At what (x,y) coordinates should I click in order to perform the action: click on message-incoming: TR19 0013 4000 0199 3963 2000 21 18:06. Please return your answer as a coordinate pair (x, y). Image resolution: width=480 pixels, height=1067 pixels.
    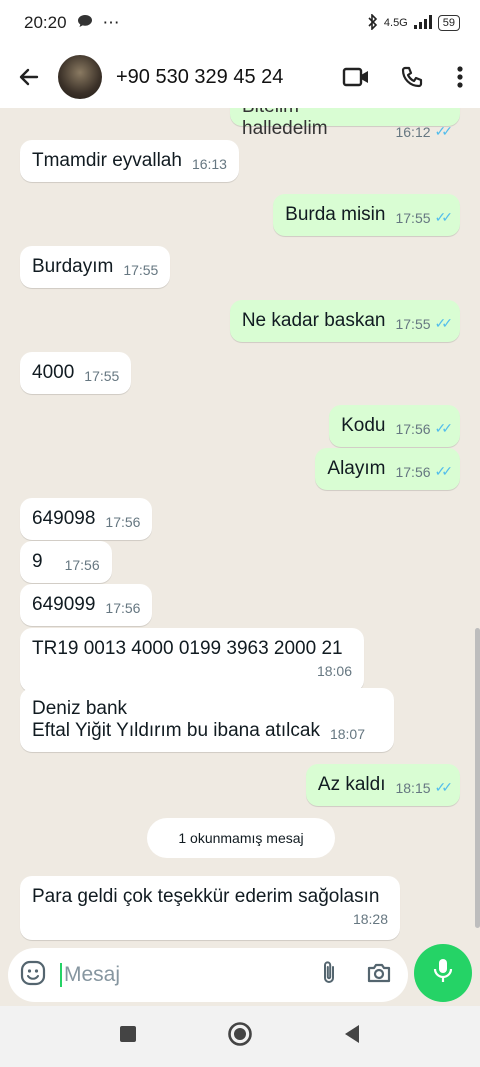
    Looking at the image, I should click on (192, 660).